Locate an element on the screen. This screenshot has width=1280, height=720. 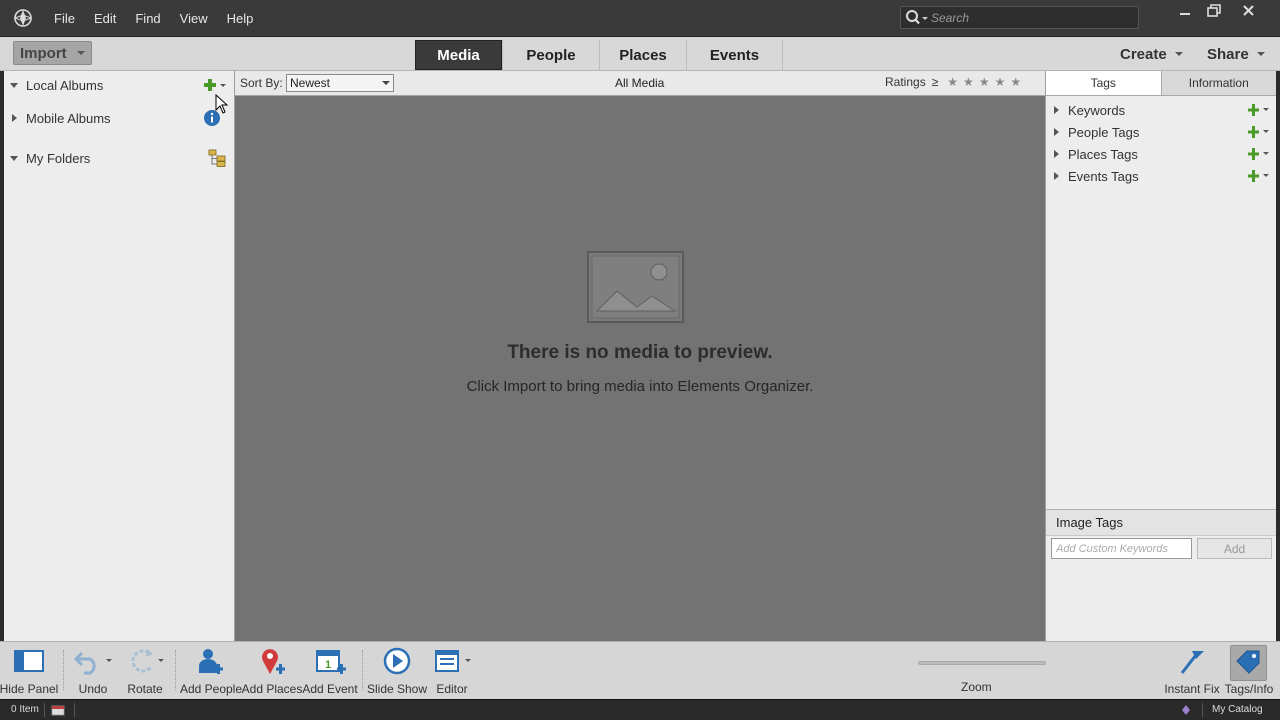
search-icon is located at coordinates (917, 18).